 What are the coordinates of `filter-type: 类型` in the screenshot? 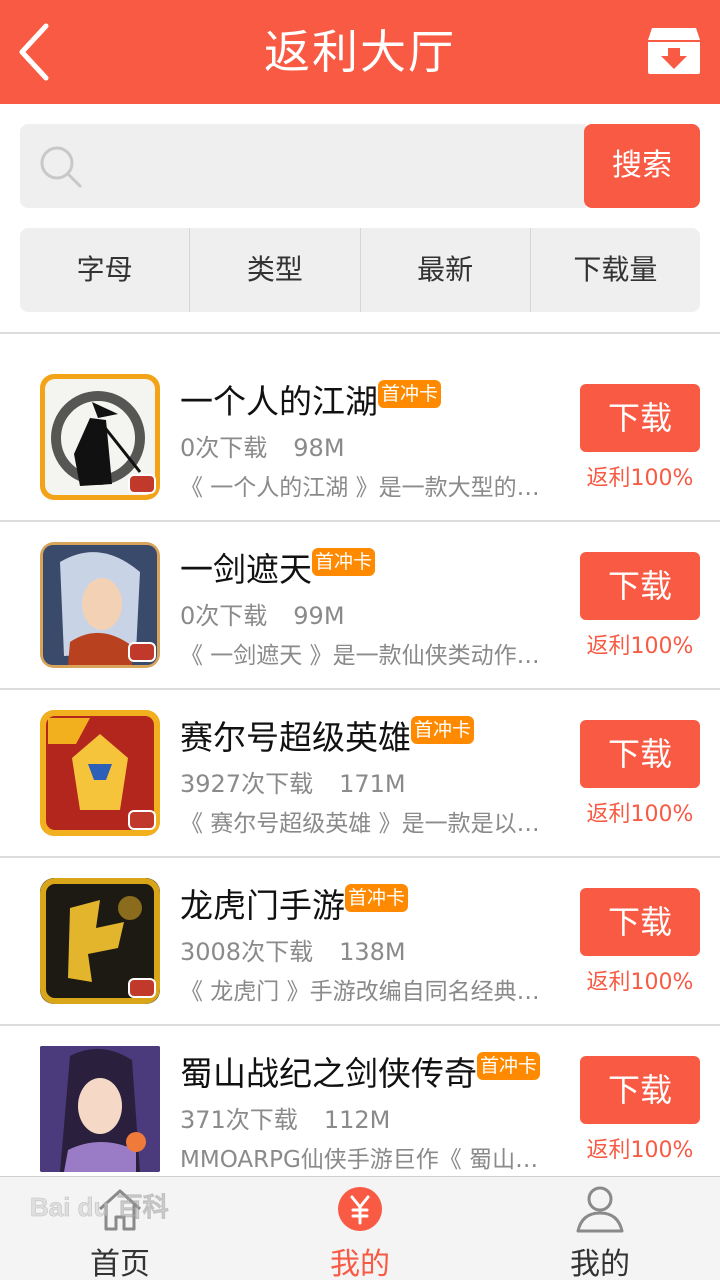 It's located at (275, 270).